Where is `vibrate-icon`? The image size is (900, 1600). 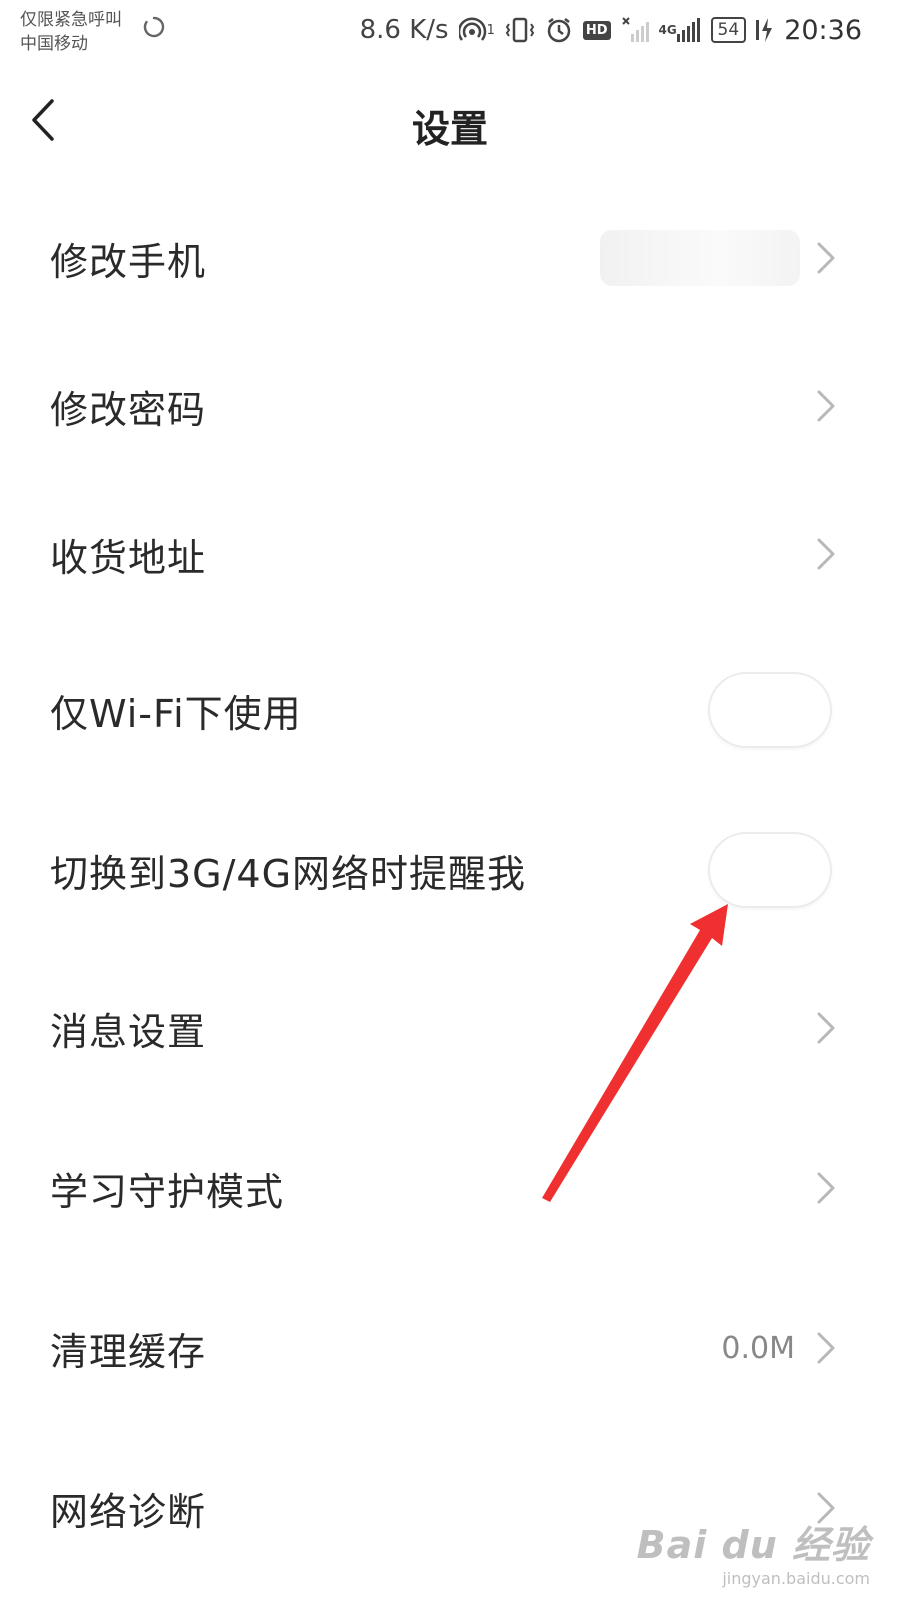 vibrate-icon is located at coordinates (520, 30).